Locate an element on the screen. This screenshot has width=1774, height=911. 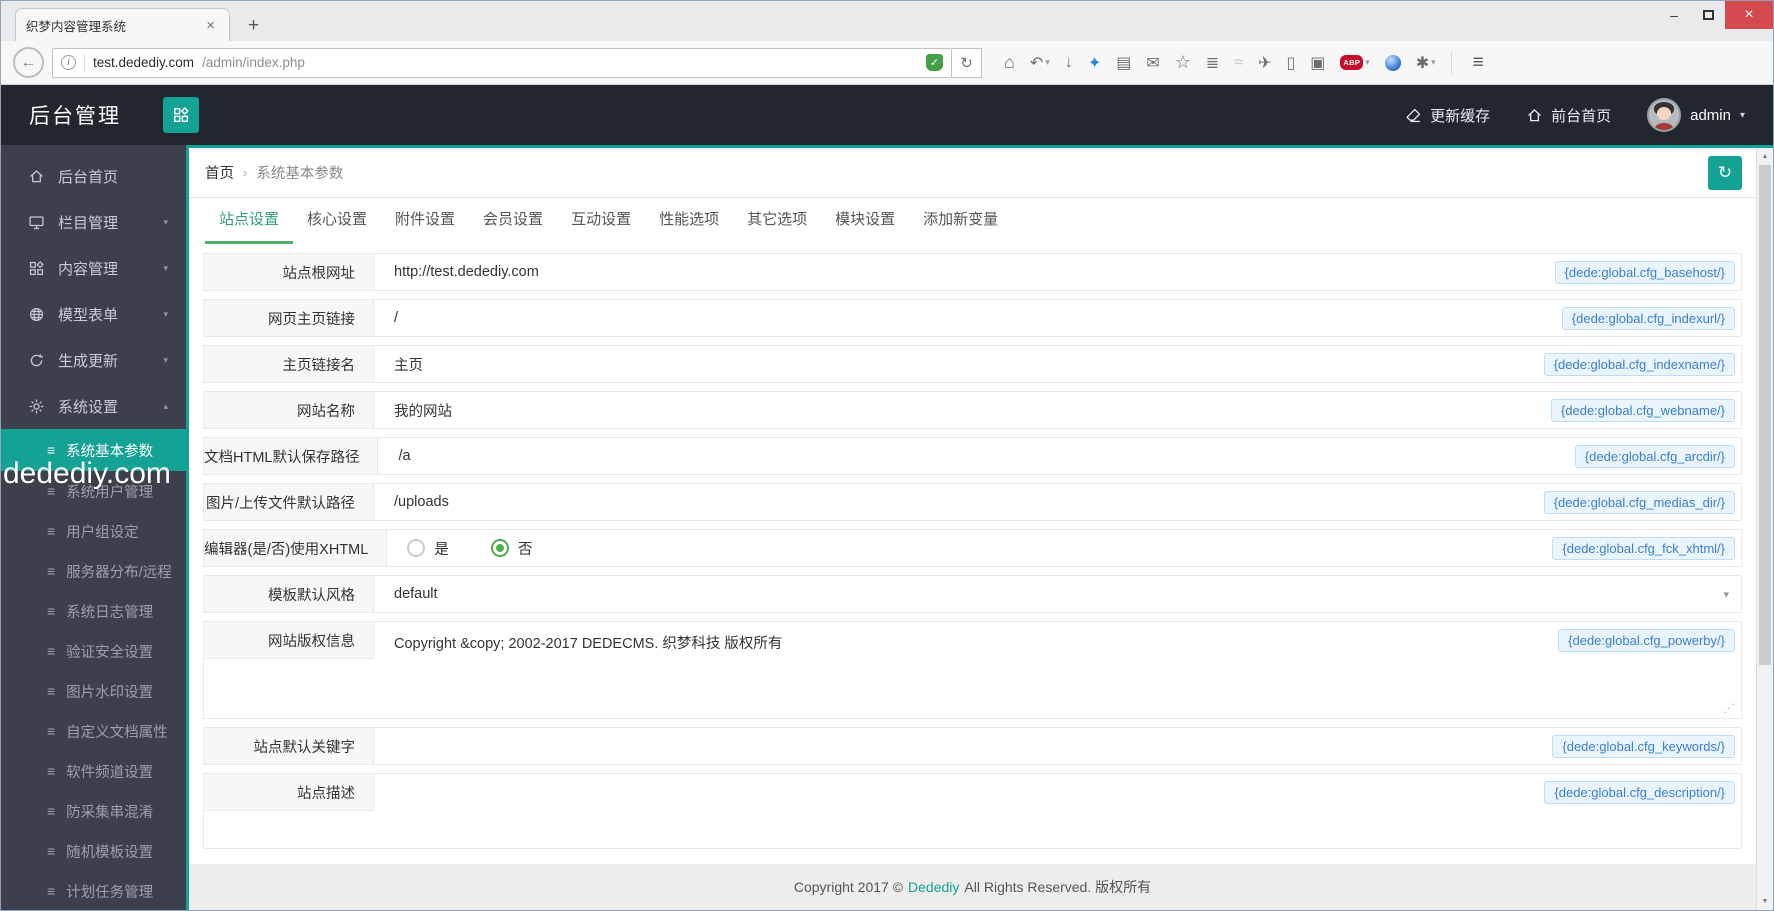
xhtml-radio-group: 是 否 is located at coordinates (459, 548).